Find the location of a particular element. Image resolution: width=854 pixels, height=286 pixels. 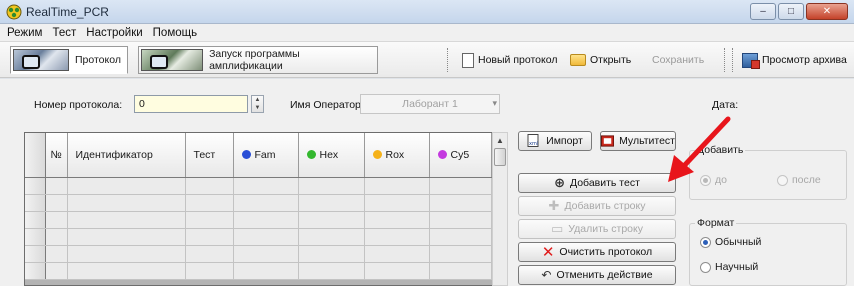

svg-text: xml is located at coordinates (533, 144).